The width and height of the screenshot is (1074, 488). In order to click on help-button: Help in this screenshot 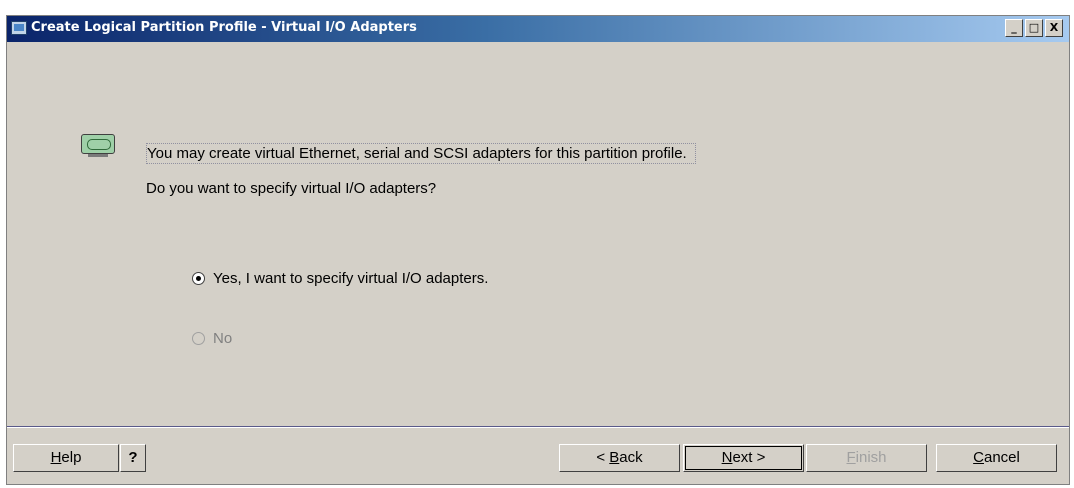, I will do `click(66, 458)`.